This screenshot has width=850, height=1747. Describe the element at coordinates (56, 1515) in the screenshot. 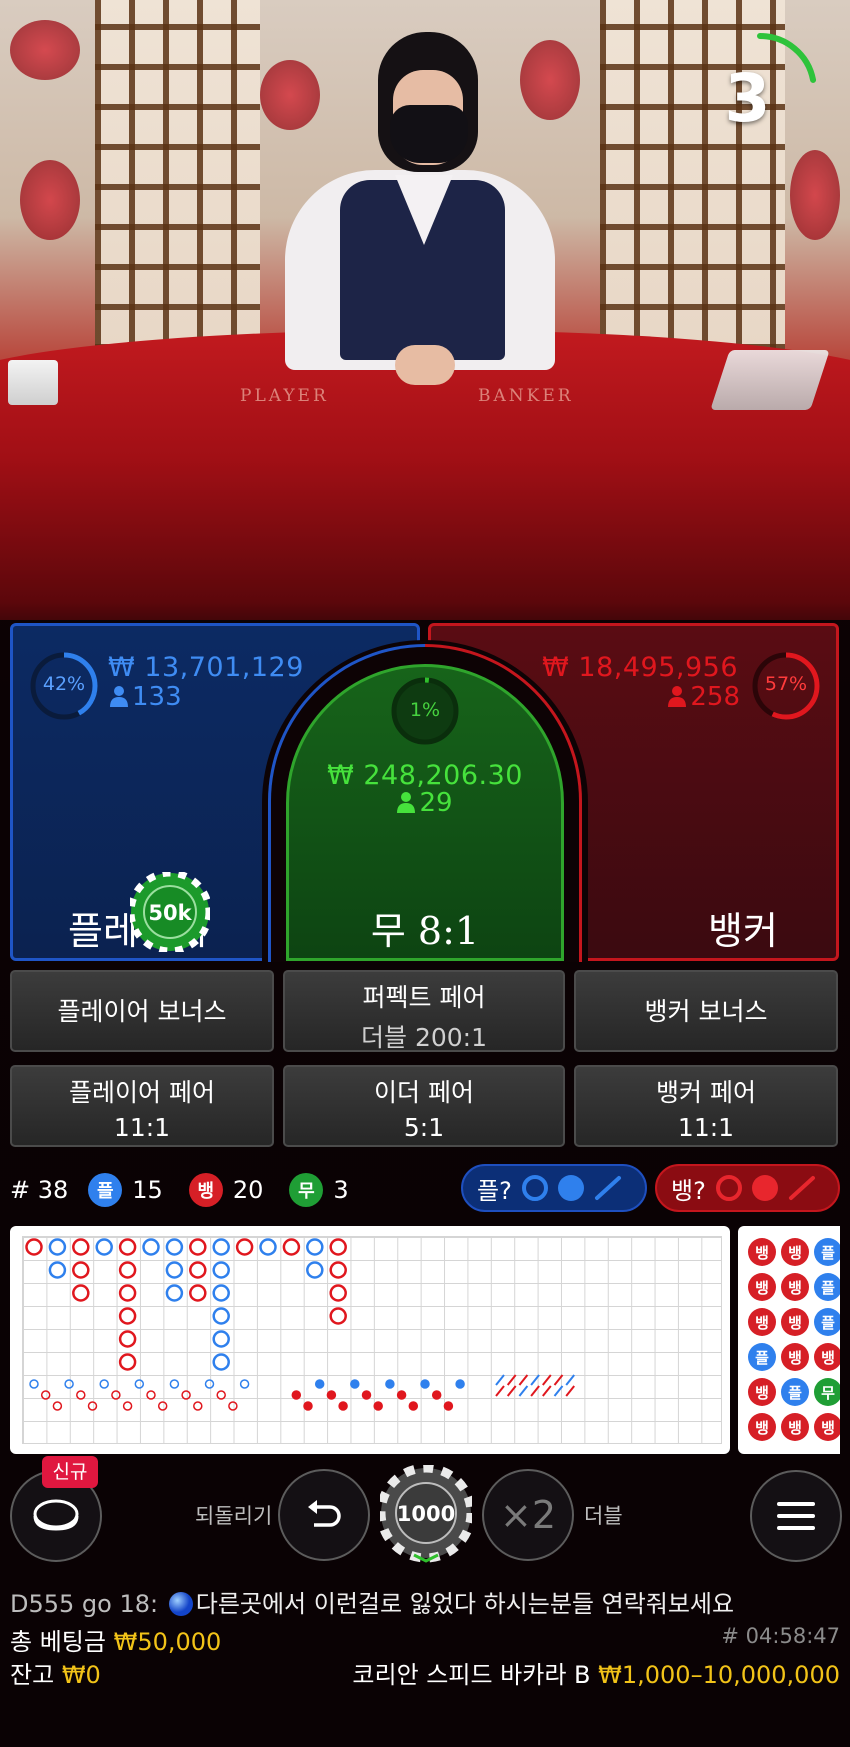

I see `table-icon` at that location.